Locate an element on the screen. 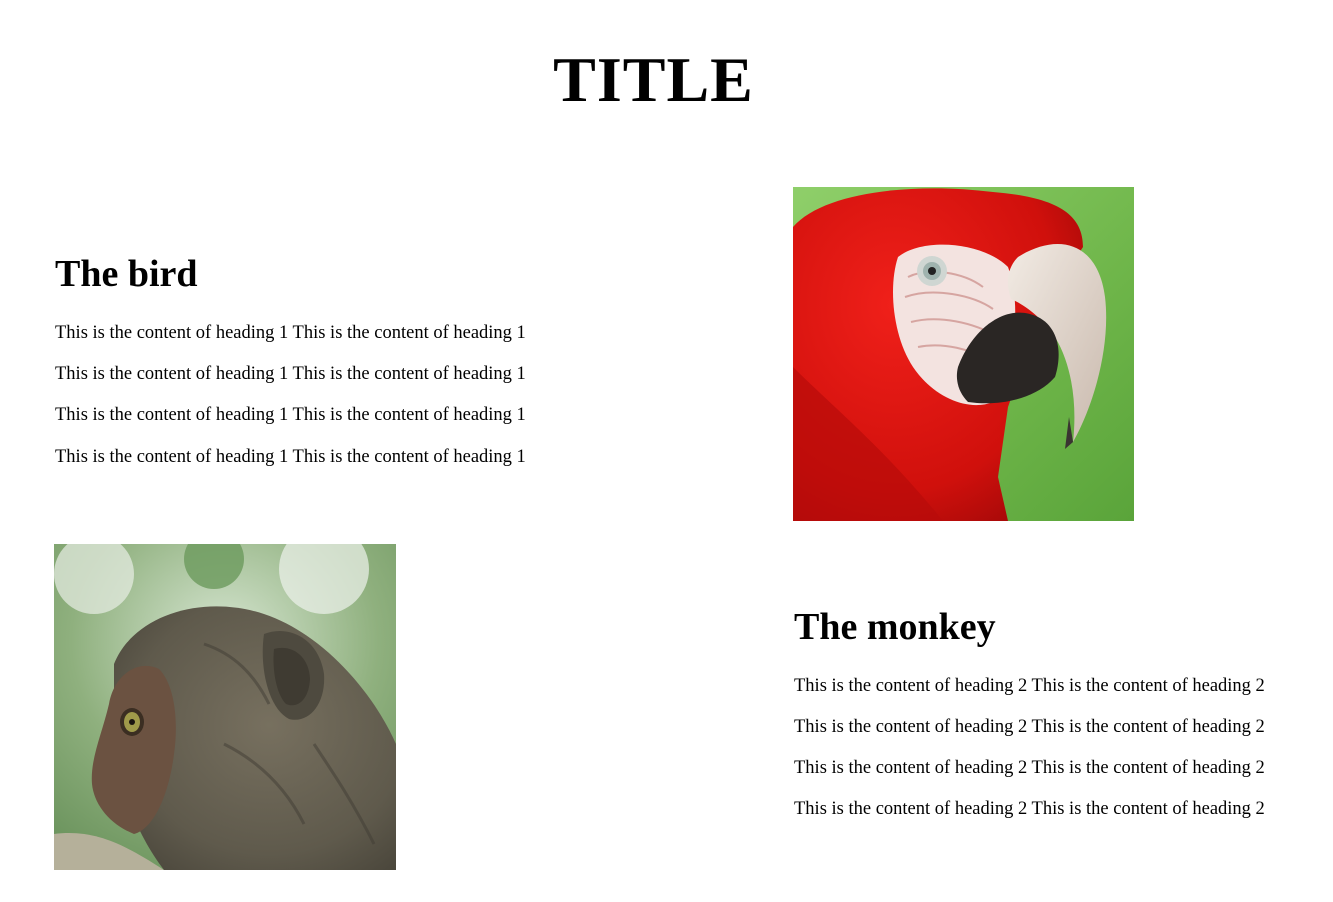 This screenshot has height=902, width=1333. page-title: TITLE is located at coordinates (653, 79).